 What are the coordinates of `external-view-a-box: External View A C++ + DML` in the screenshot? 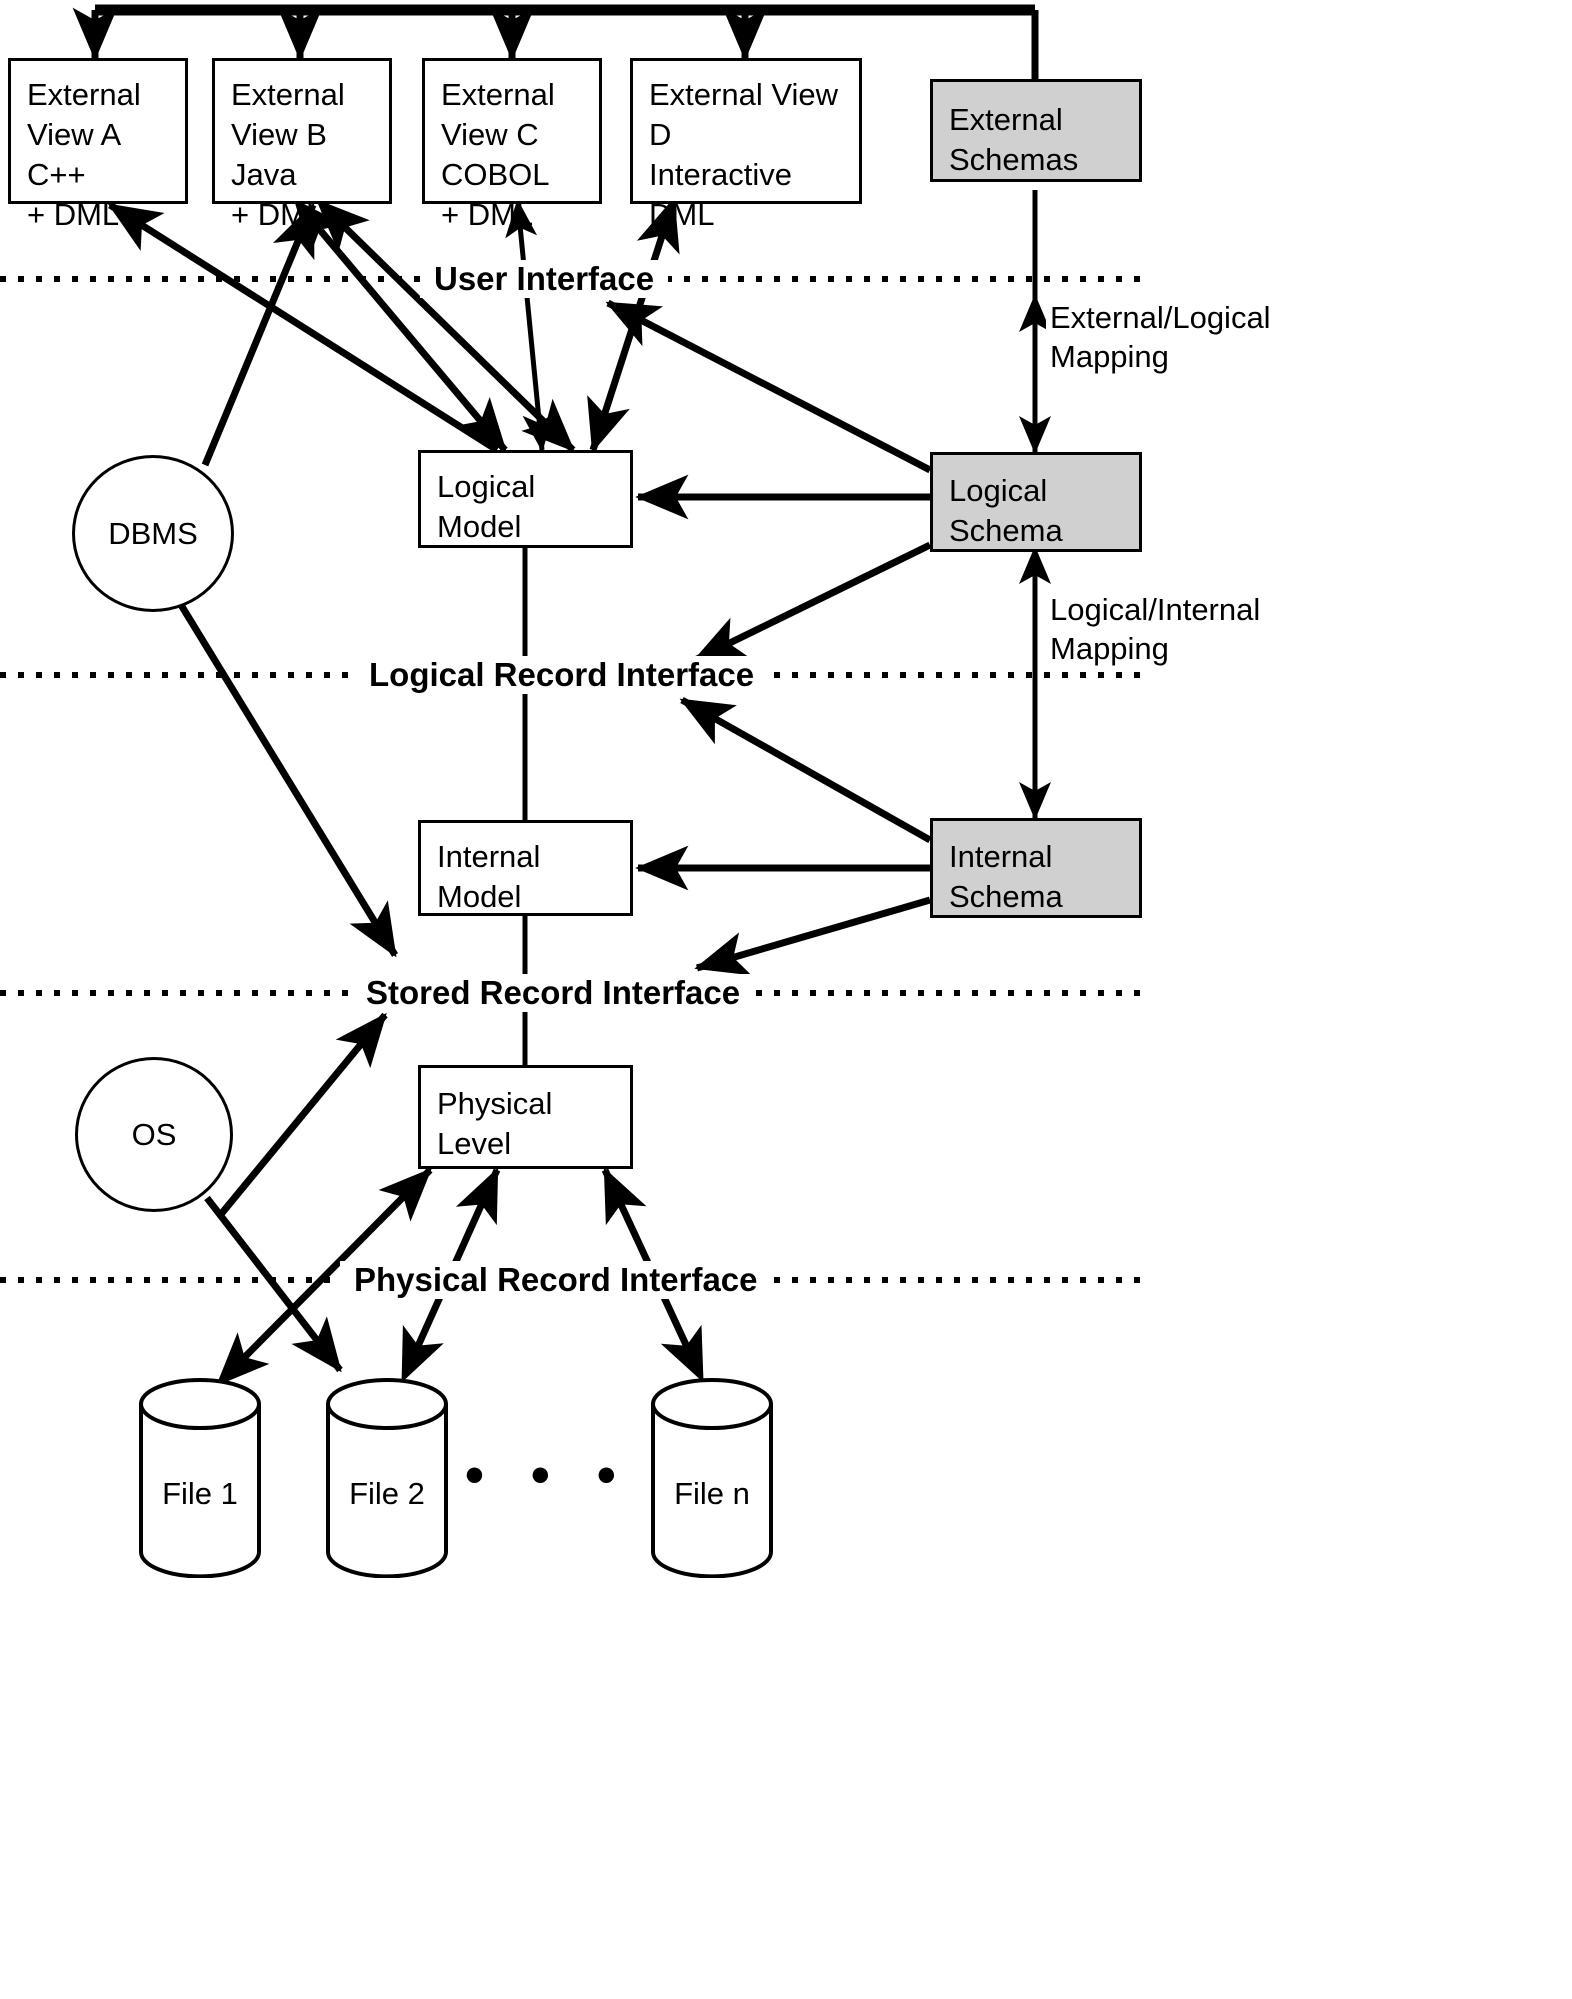 It's located at (98, 145).